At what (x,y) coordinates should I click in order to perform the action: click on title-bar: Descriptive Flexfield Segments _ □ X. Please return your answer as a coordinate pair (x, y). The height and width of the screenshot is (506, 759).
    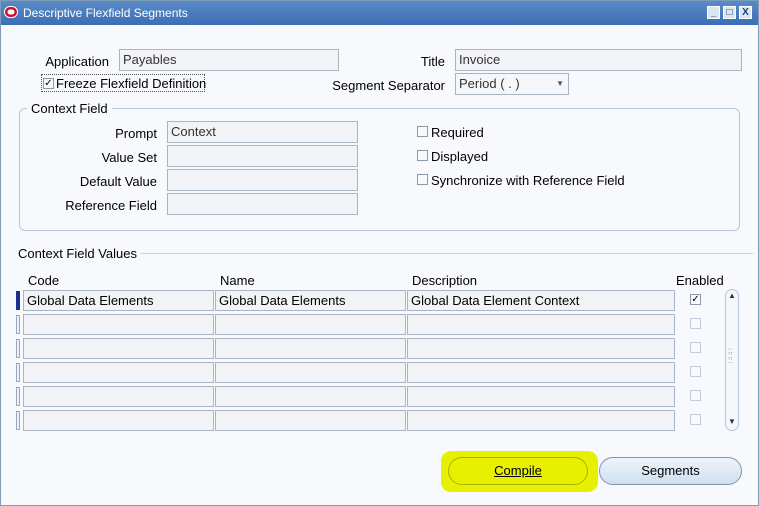
    Looking at the image, I should click on (379, 13).